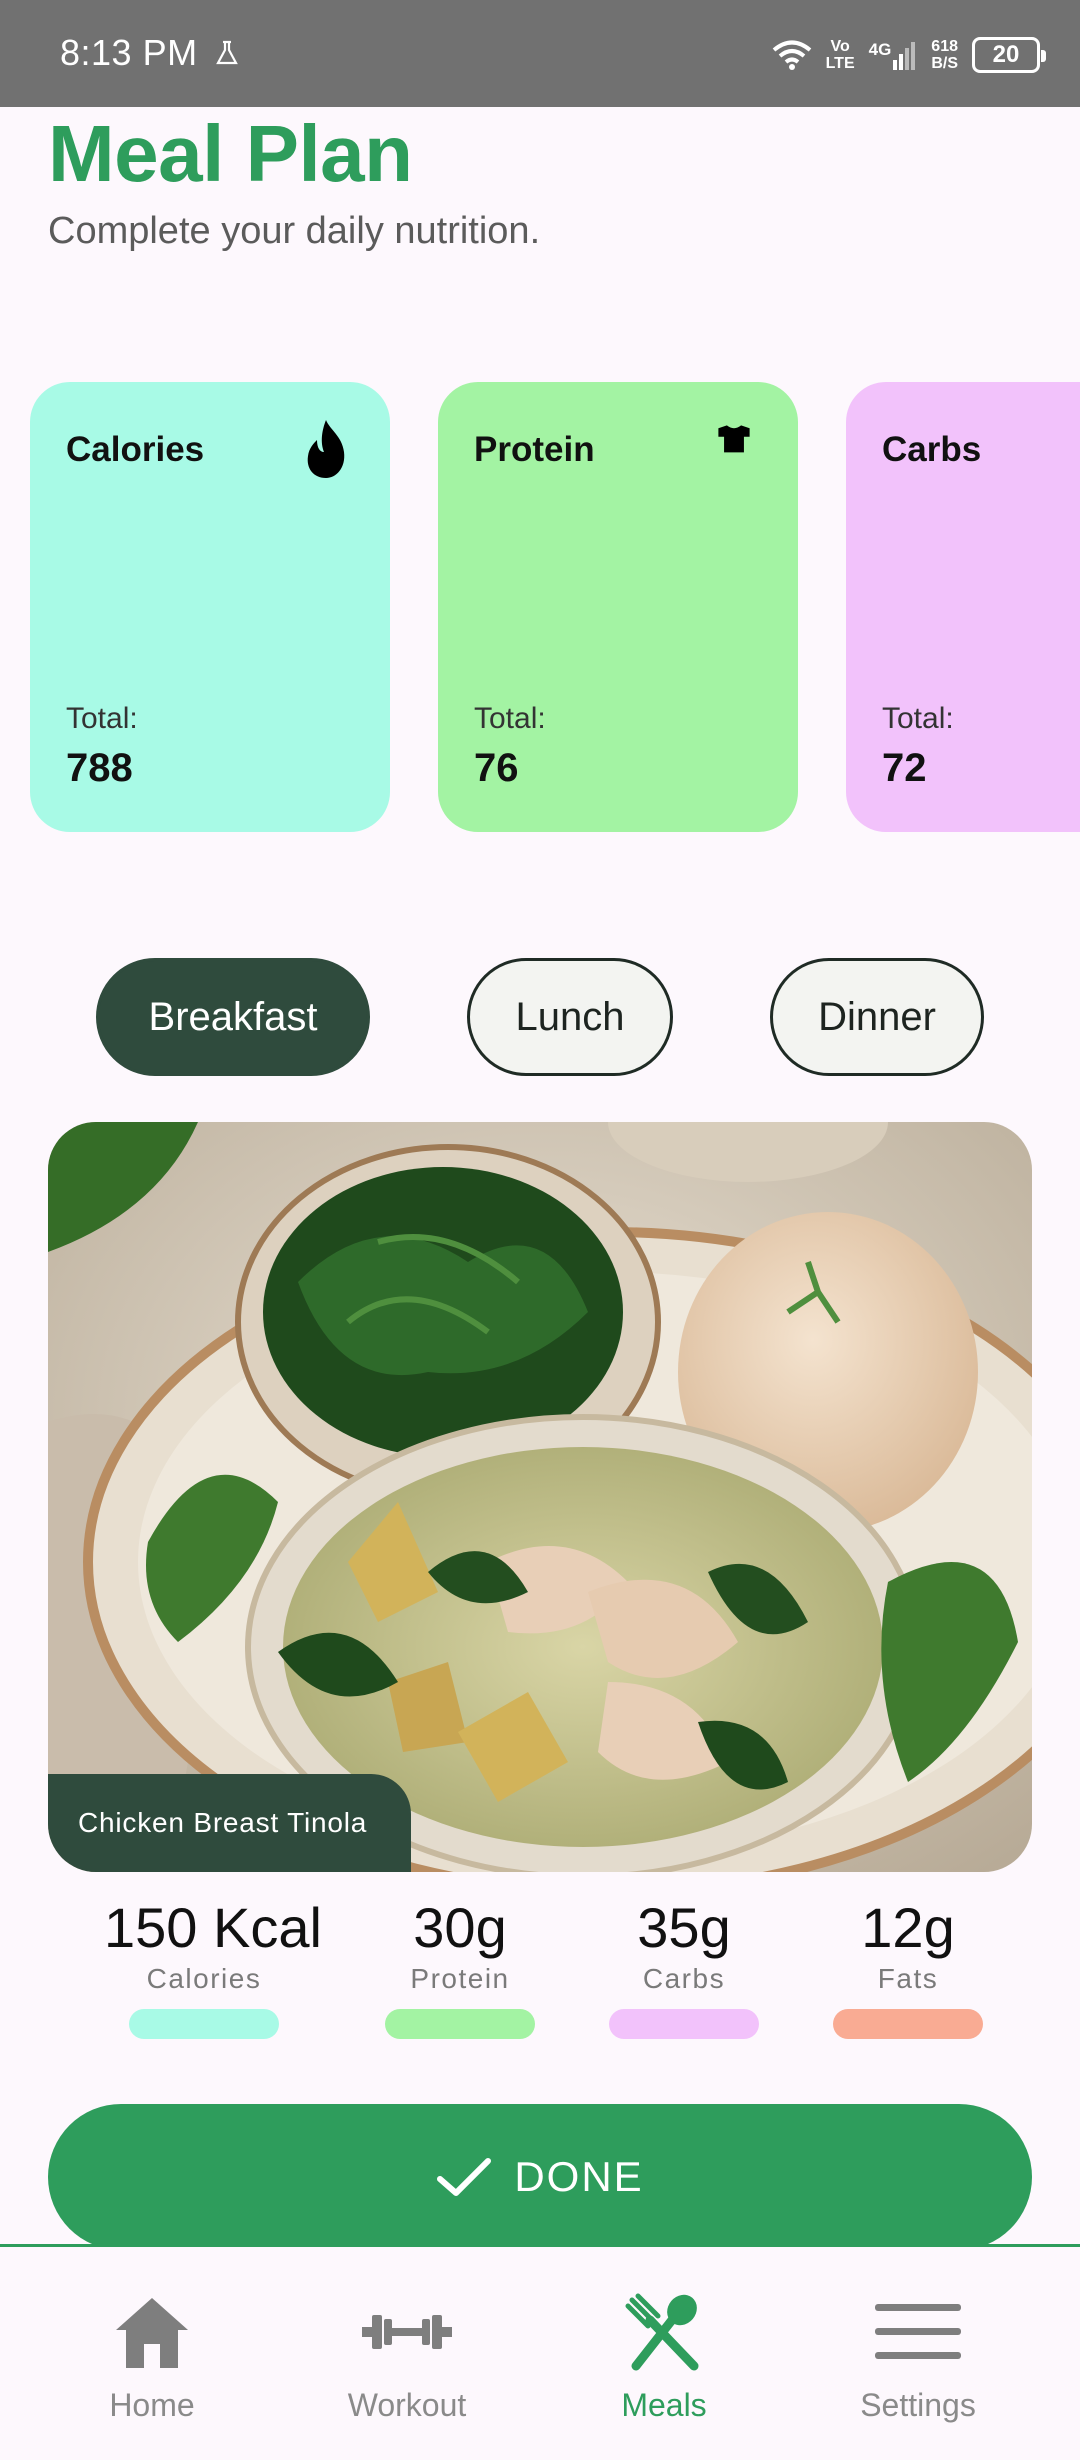  What do you see at coordinates (918, 2331) in the screenshot?
I see `menu-icon` at bounding box center [918, 2331].